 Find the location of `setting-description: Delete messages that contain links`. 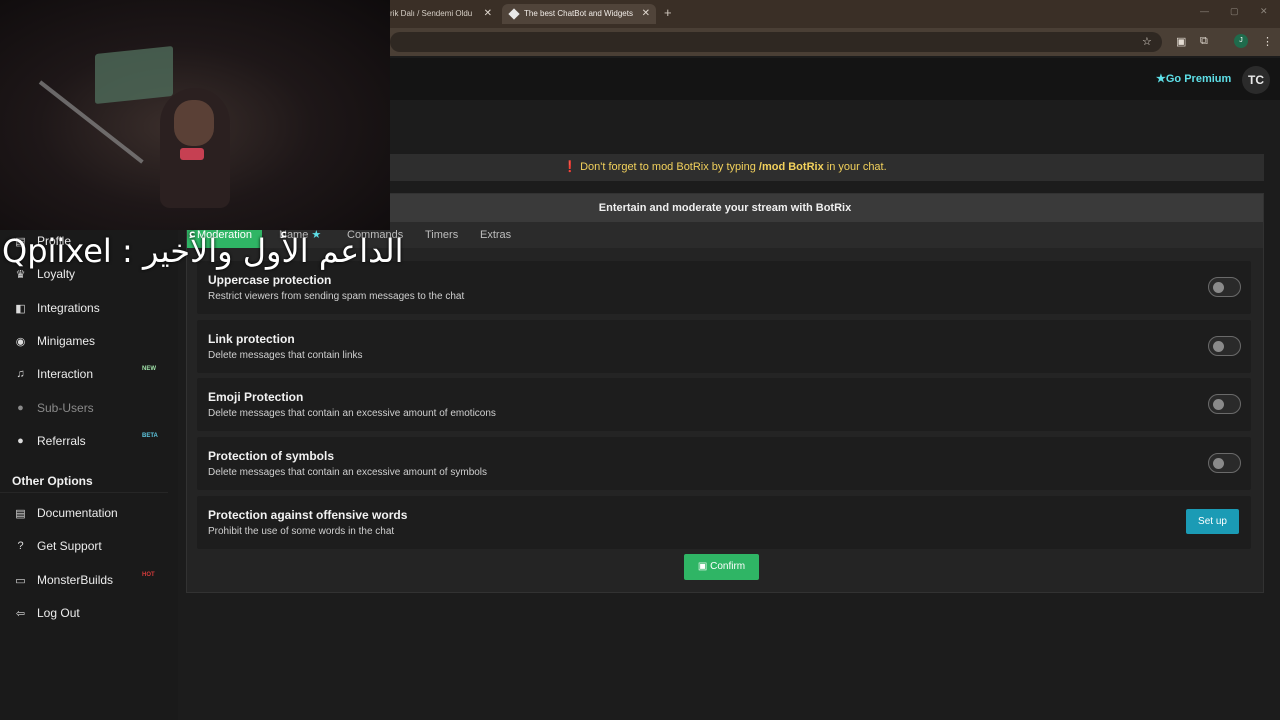

setting-description: Delete messages that contain links is located at coordinates (285, 355).